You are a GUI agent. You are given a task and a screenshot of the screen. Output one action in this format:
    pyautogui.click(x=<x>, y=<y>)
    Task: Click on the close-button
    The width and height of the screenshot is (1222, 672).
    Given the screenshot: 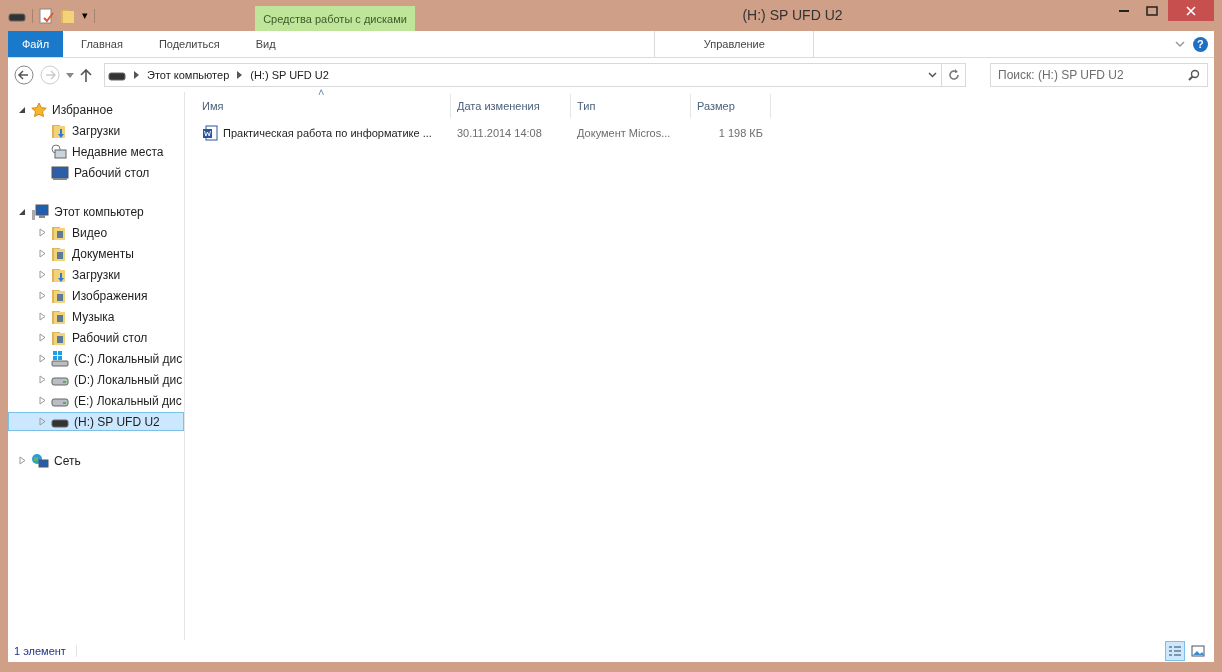 What is the action you would take?
    pyautogui.click(x=1191, y=10)
    